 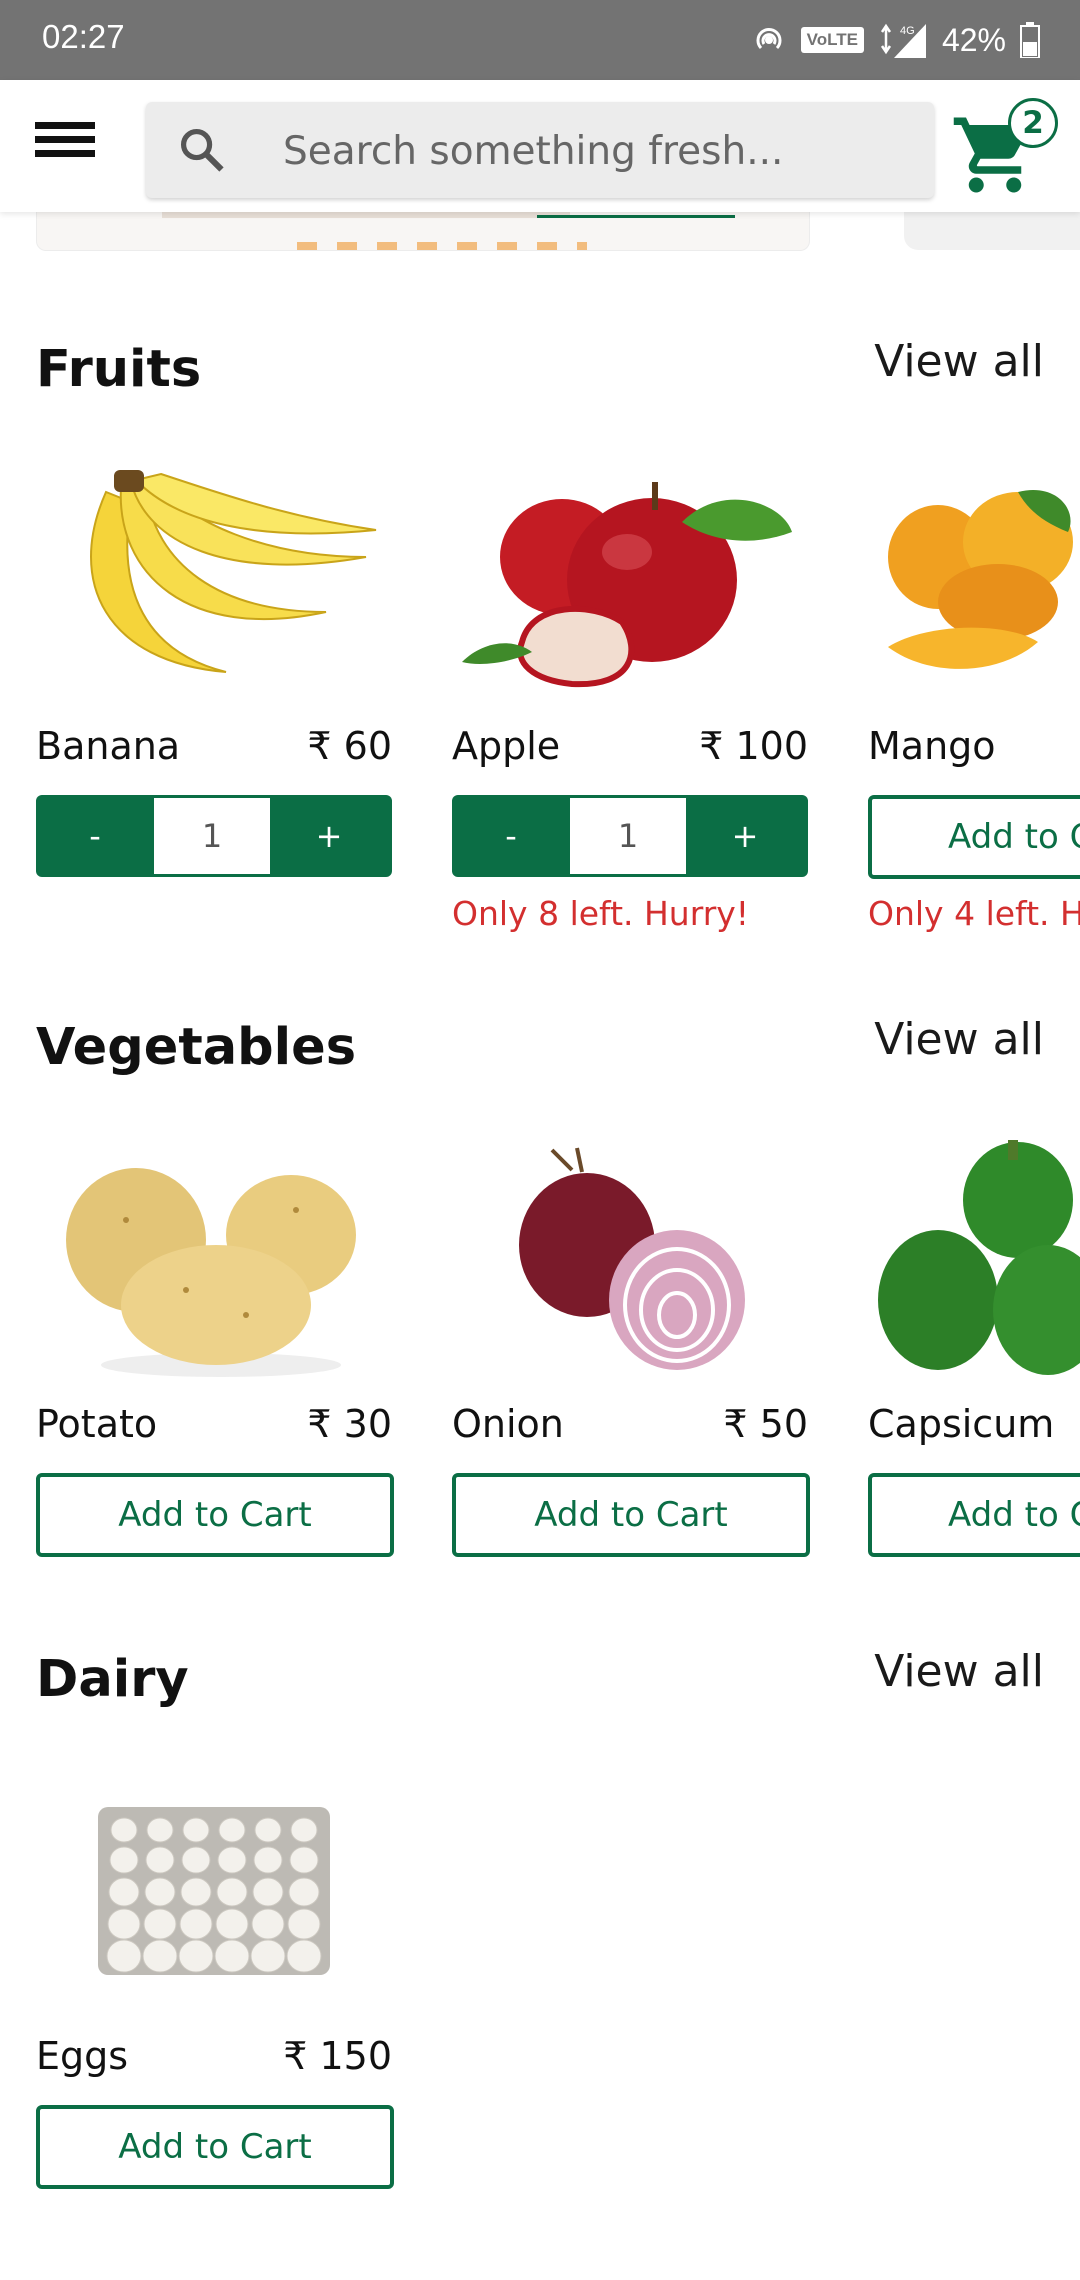 What do you see at coordinates (601, 913) in the screenshot?
I see `stock-warning: Only 8 left. Hurry!` at bounding box center [601, 913].